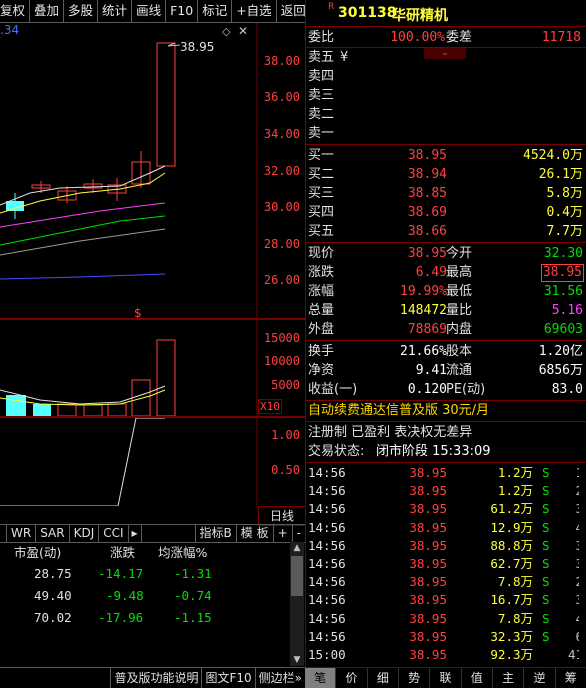  What do you see at coordinates (446, 76) in the screenshot?
I see `ask-row: 卖四` at bounding box center [446, 76].